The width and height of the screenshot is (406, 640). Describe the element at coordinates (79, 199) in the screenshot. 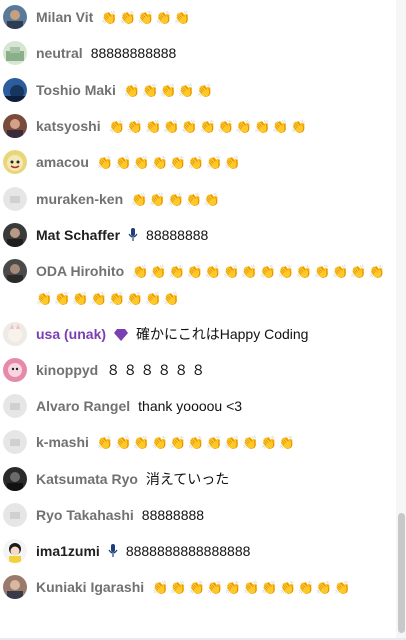

I see `chat-author: muraken-ken` at that location.